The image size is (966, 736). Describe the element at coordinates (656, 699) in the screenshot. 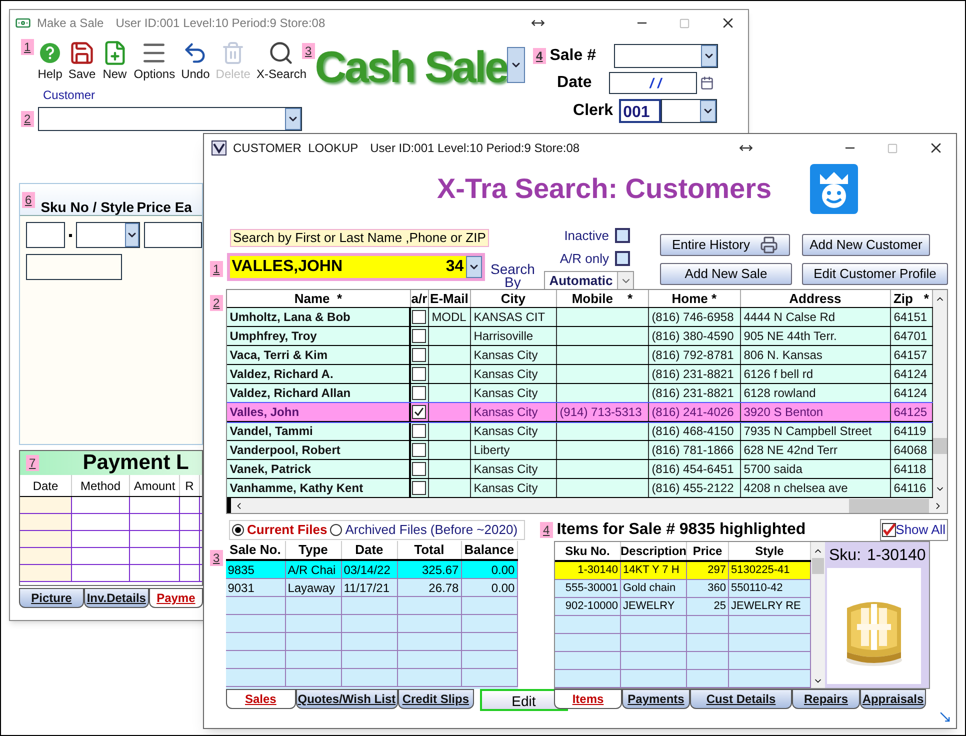

I see `tab: Payments` at that location.